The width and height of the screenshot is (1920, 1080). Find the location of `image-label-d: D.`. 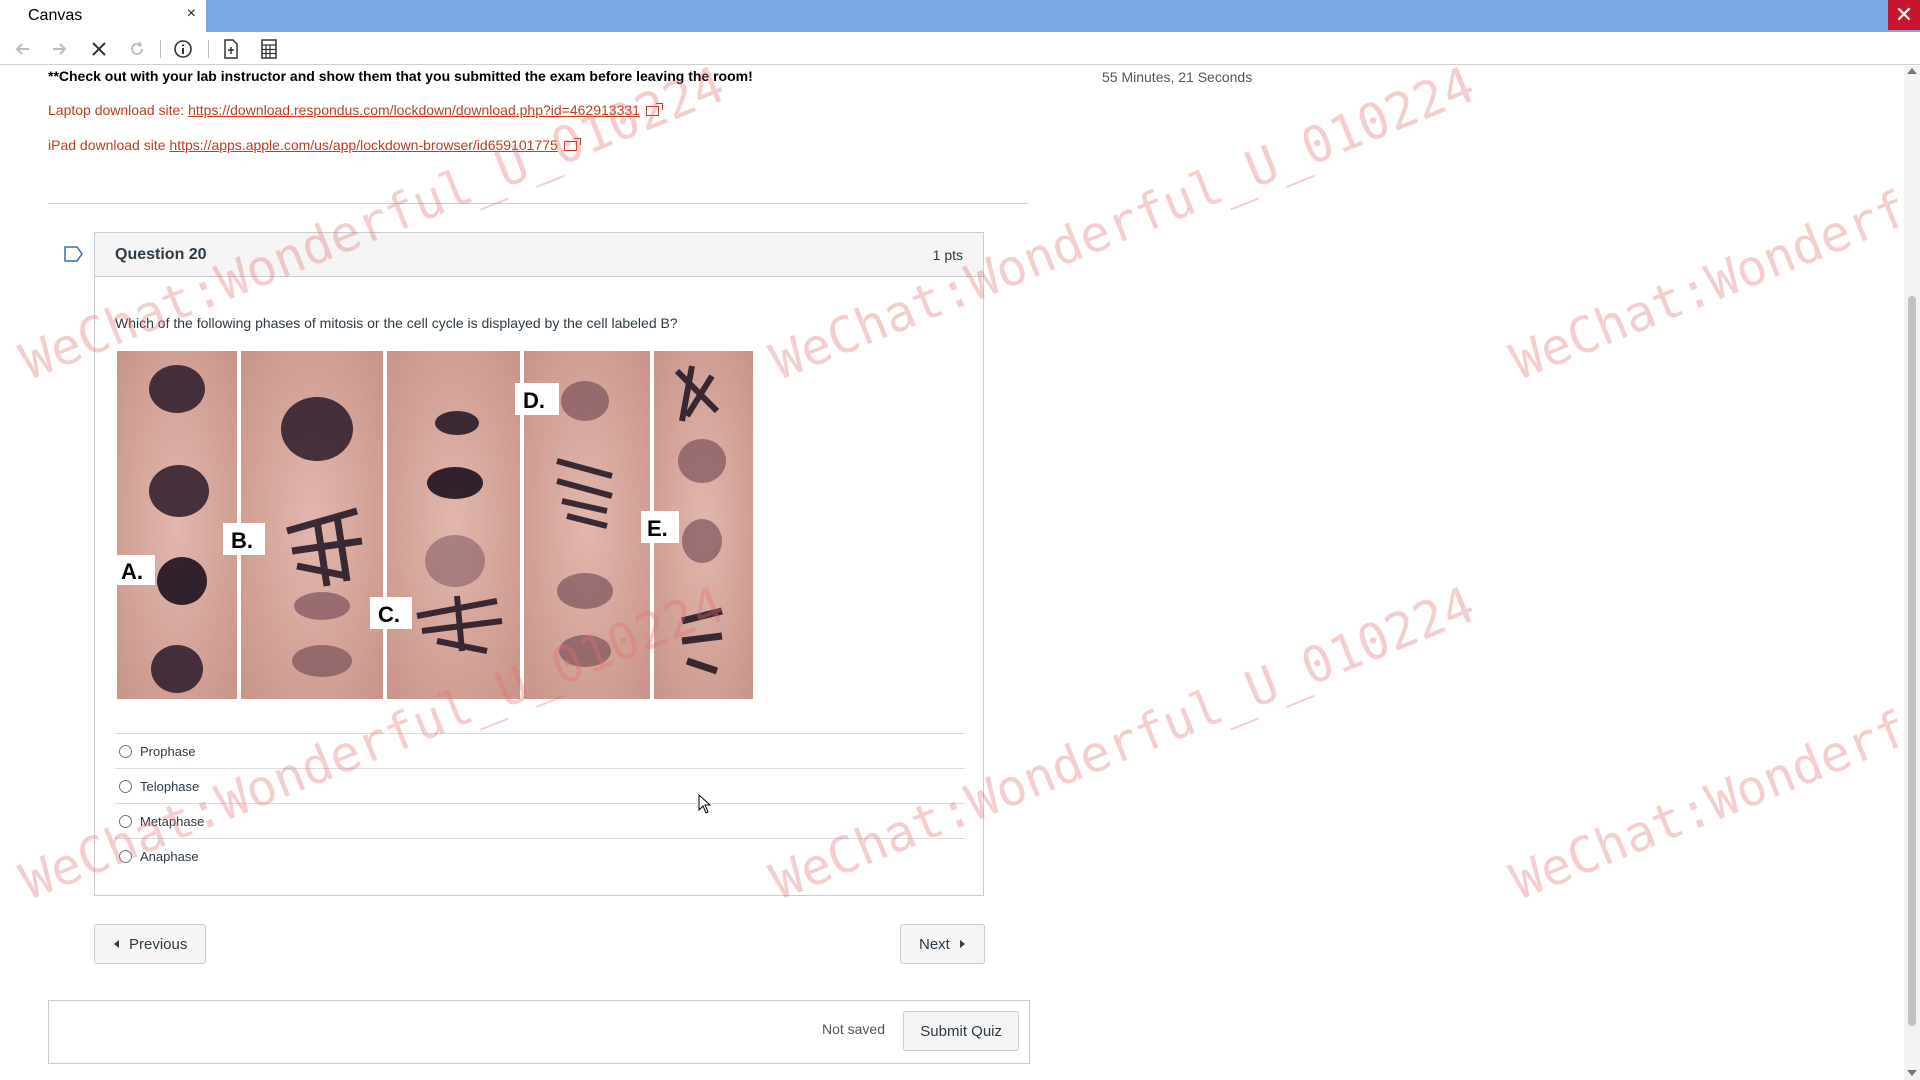

image-label-d: D. is located at coordinates (534, 400).